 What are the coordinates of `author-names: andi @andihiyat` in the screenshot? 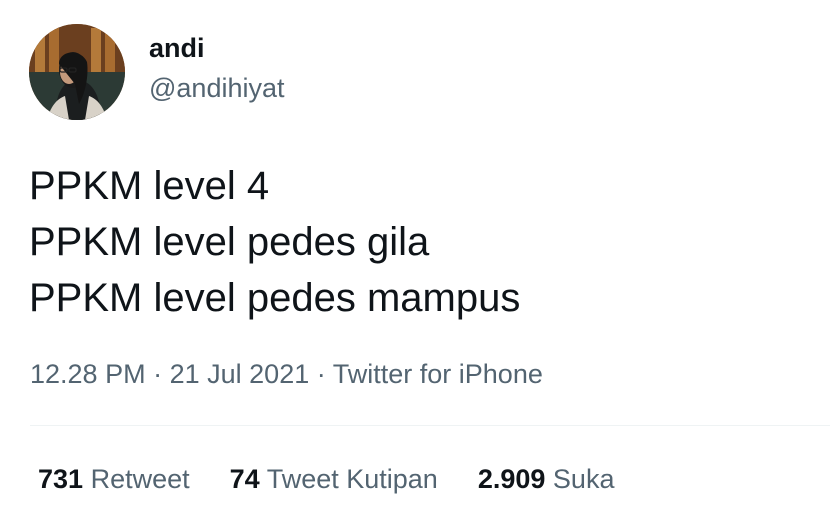 It's located at (217, 68).